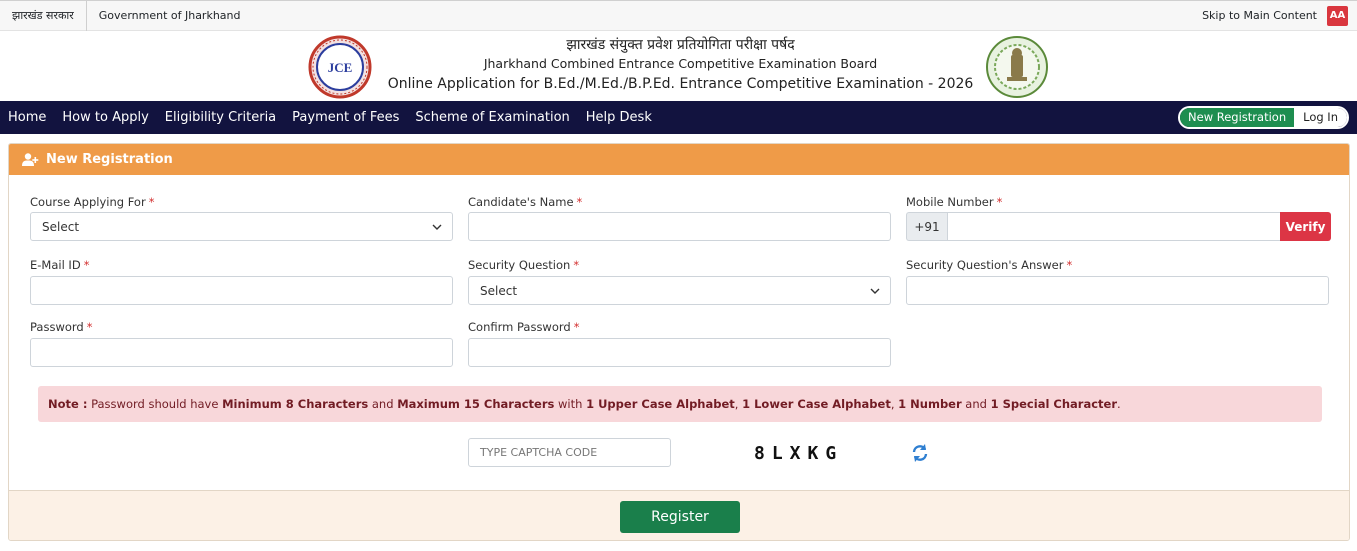 This screenshot has height=551, width=1357. I want to click on security-answer-label: Security Question's Answer *, so click(989, 265).